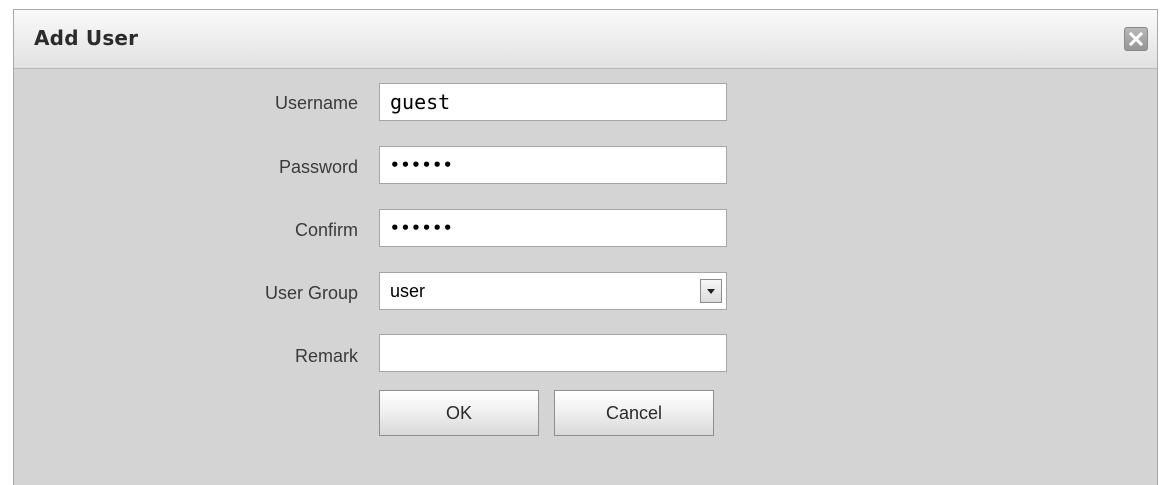 This screenshot has width=1161, height=485. What do you see at coordinates (553, 353) in the screenshot?
I see `remark-input` at bounding box center [553, 353].